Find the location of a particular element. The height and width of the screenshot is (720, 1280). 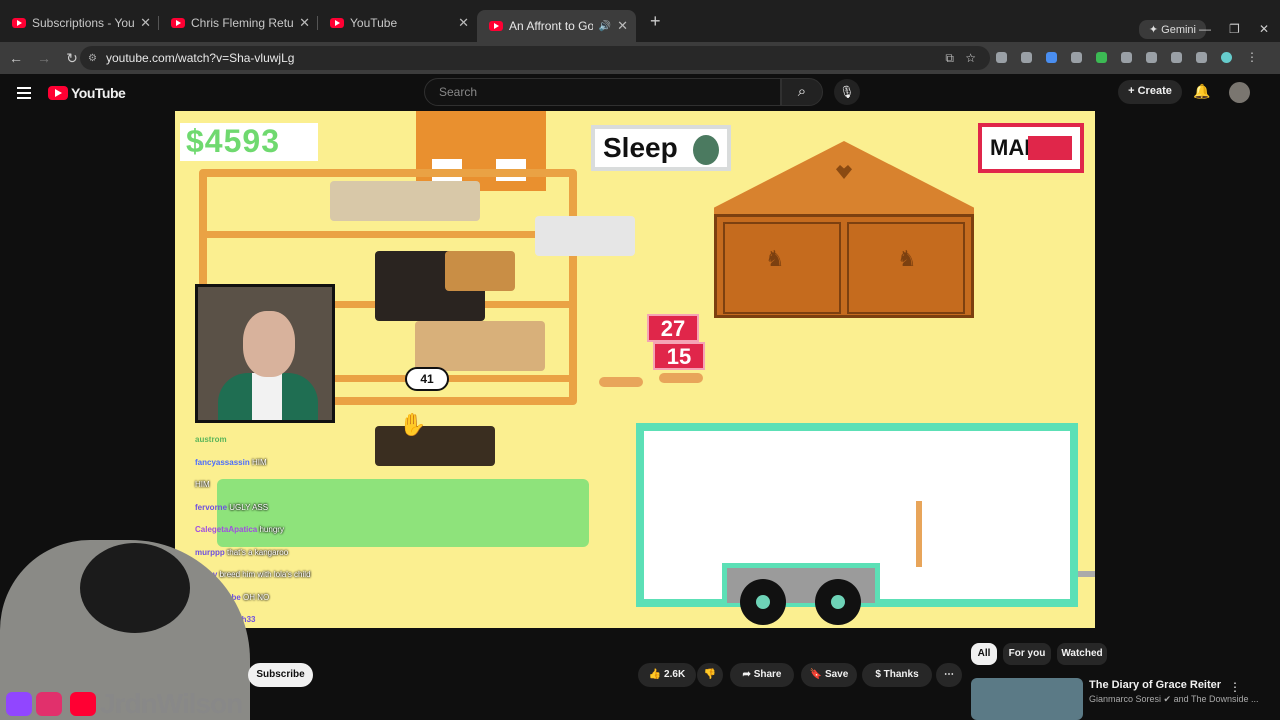

account-avatar is located at coordinates (1239, 92).